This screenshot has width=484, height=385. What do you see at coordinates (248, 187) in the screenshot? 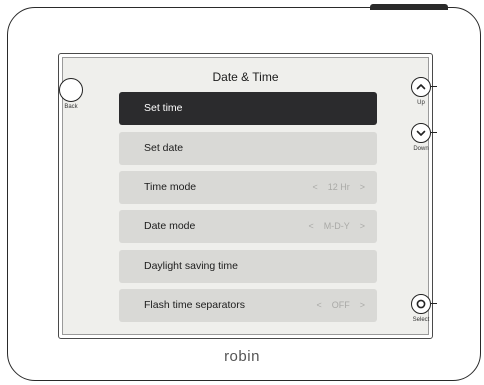
I see `menu-item-time-mode: Time mode < 12 Hr >` at bounding box center [248, 187].